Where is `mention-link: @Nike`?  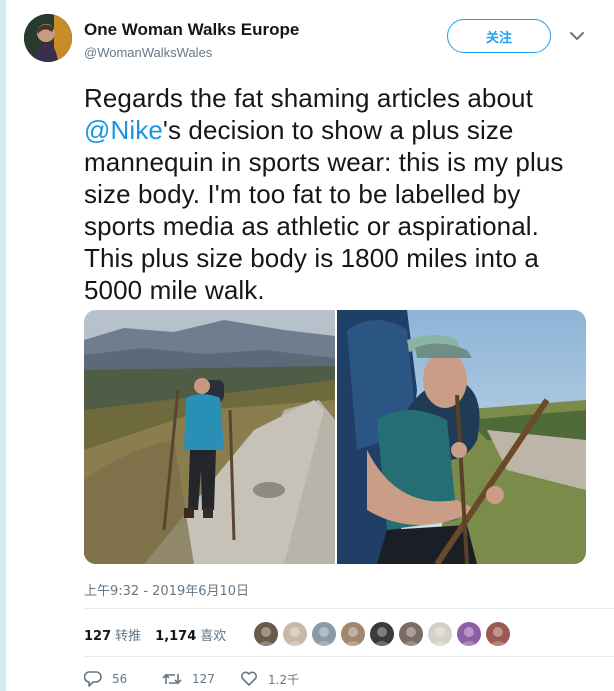 mention-link: @Nike is located at coordinates (123, 130).